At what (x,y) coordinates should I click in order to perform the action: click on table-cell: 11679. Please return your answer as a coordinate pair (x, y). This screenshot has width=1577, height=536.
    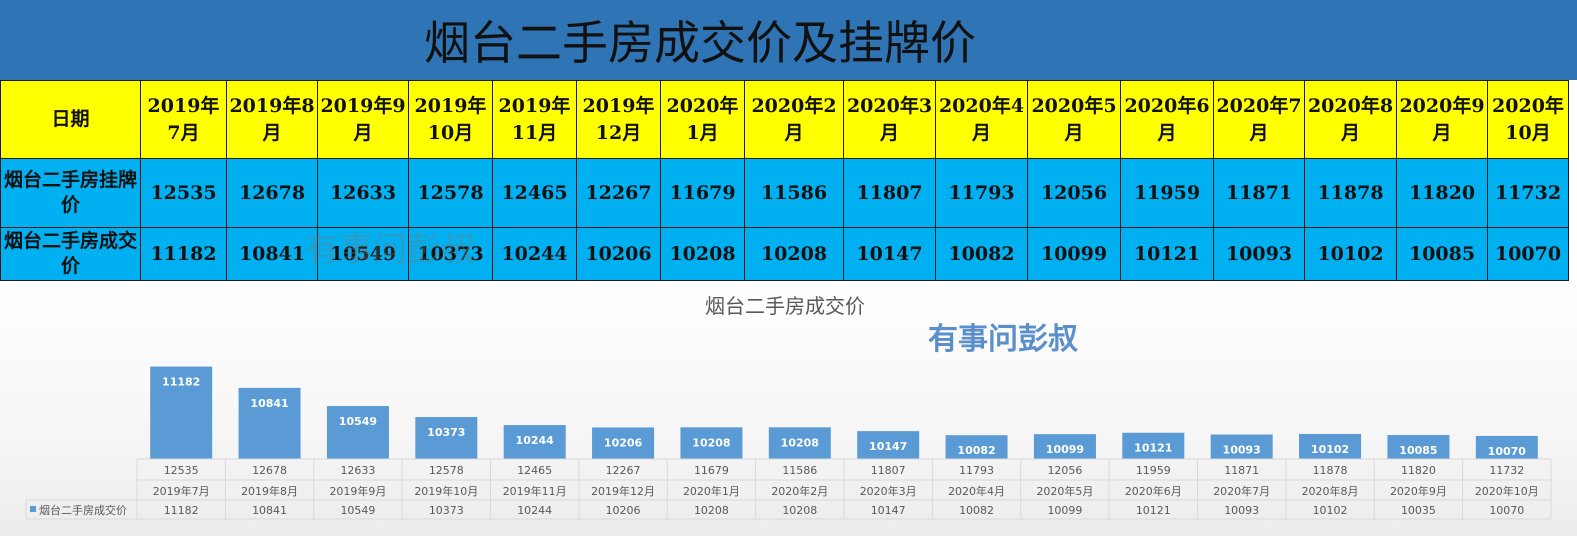
    Looking at the image, I should click on (702, 193).